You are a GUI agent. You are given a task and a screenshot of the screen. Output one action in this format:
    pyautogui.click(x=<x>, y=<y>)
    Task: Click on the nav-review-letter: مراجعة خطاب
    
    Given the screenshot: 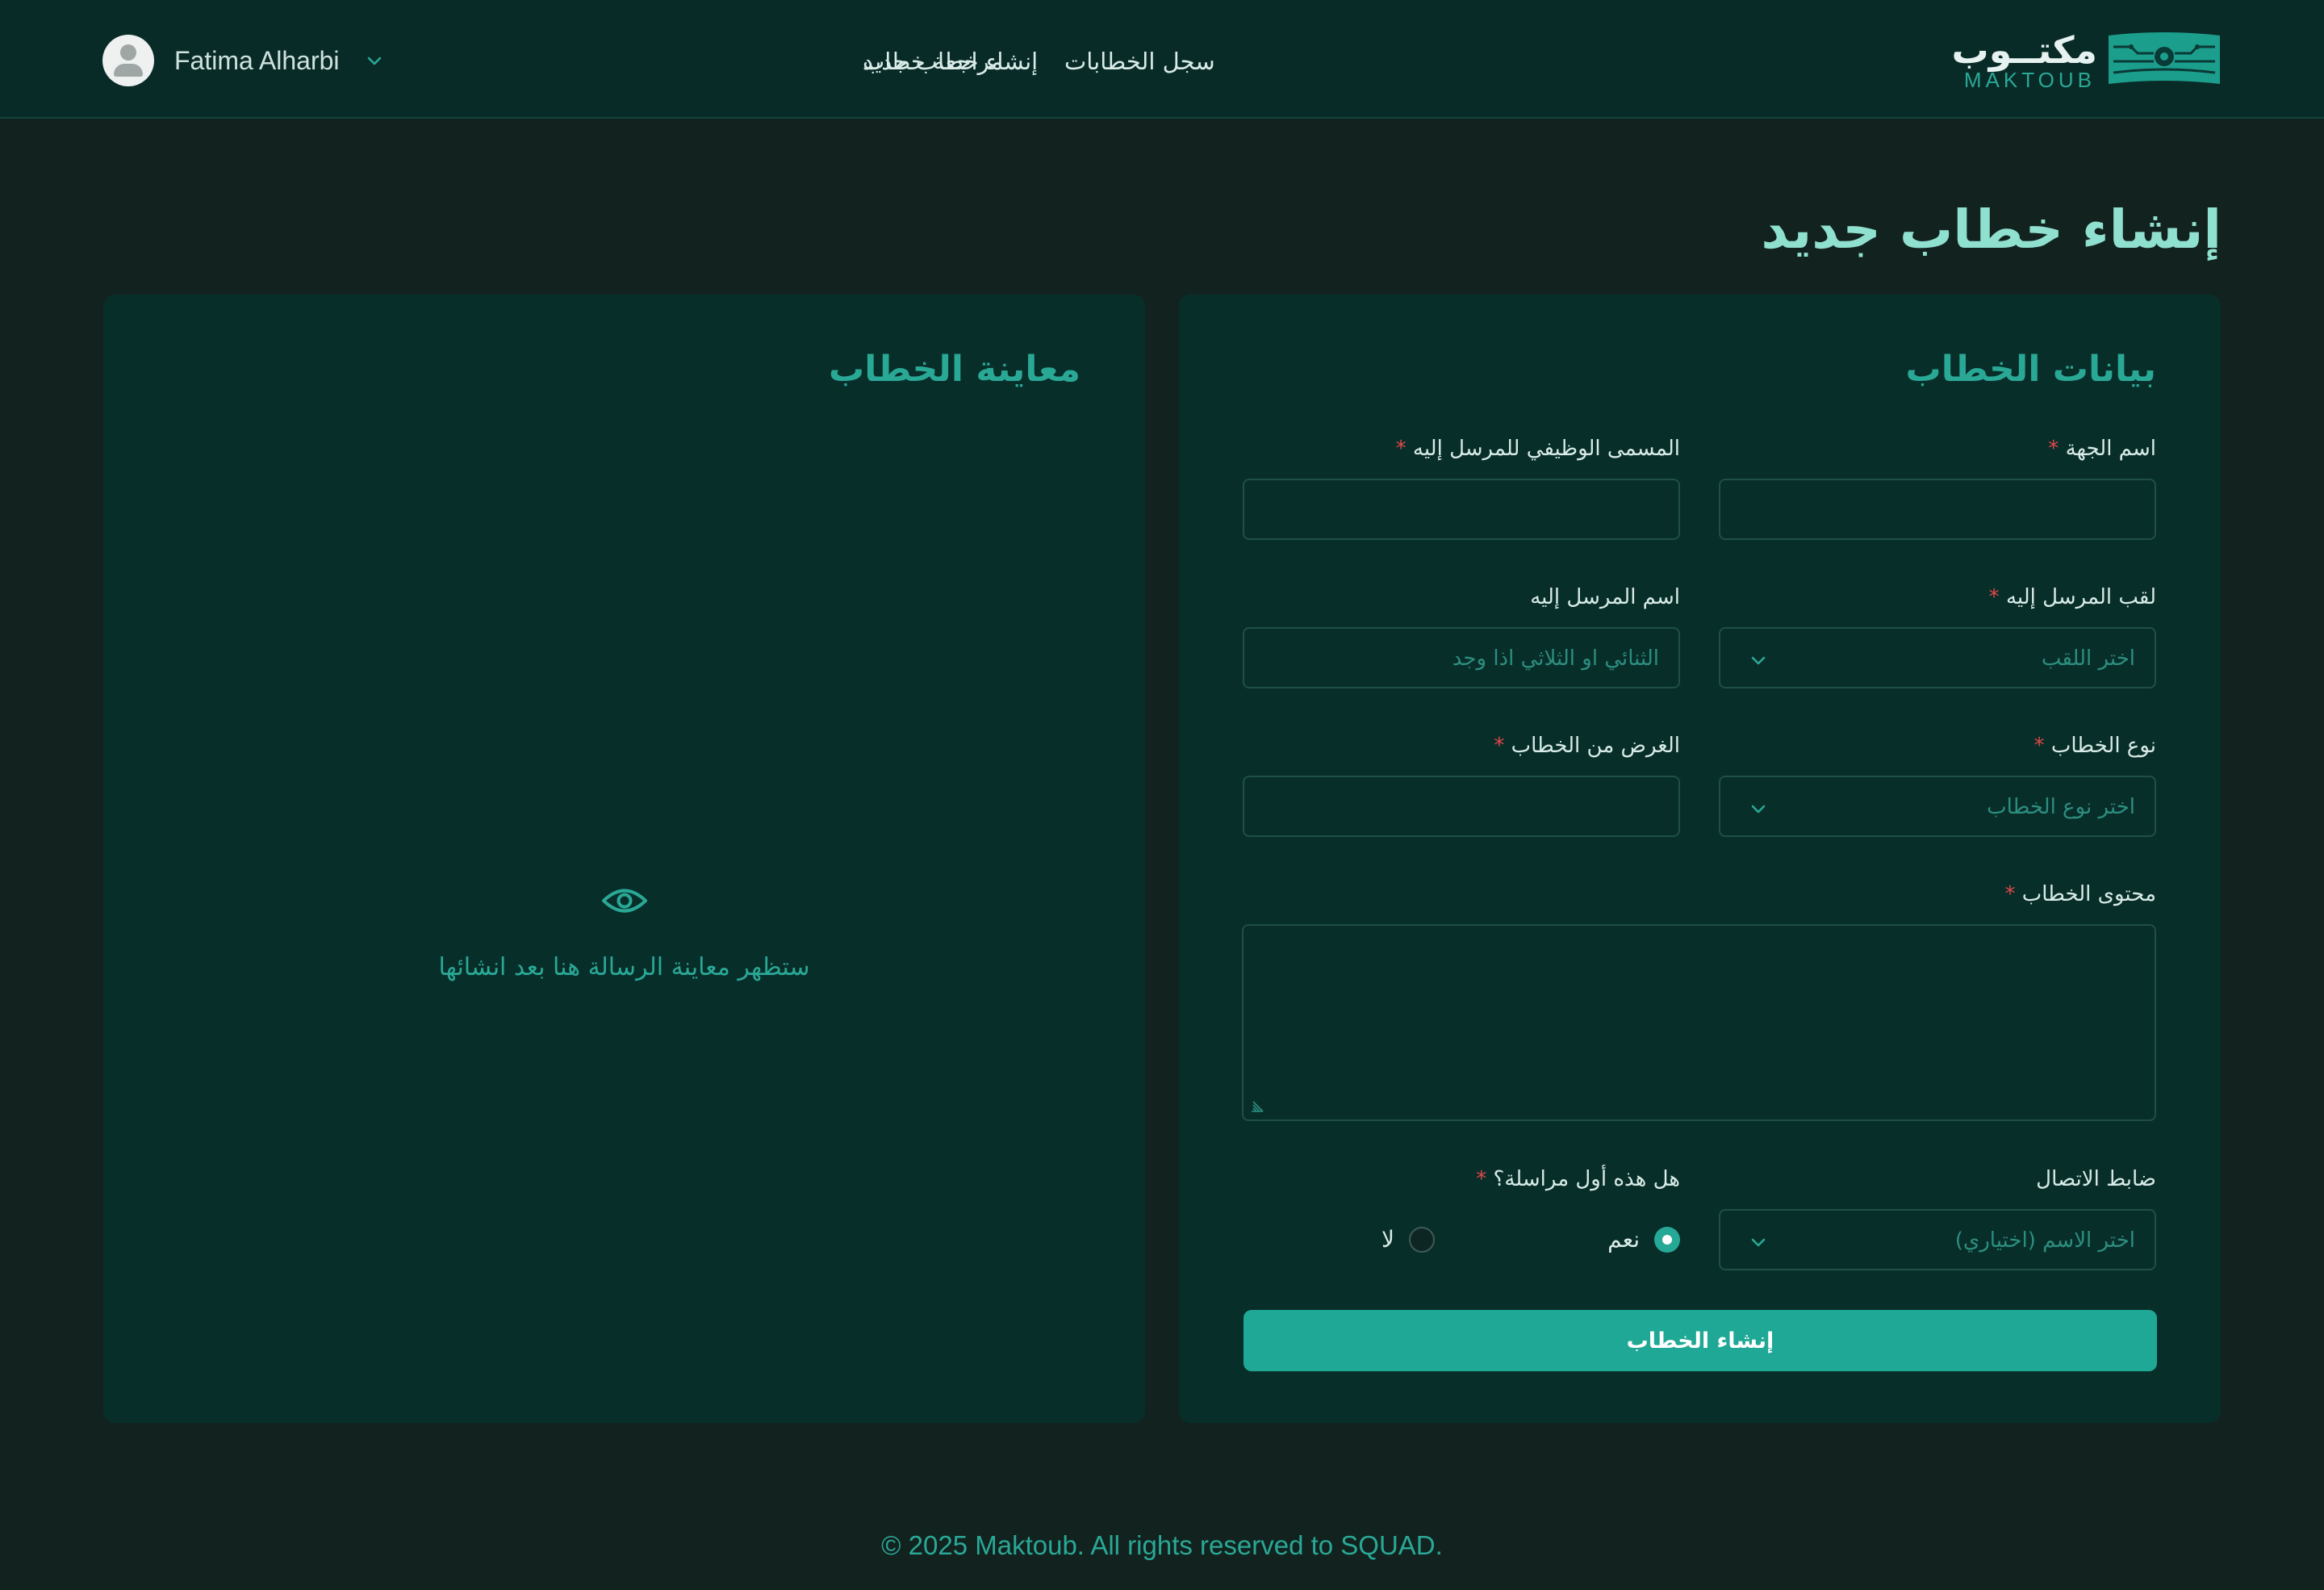 What is the action you would take?
    pyautogui.click(x=933, y=61)
    